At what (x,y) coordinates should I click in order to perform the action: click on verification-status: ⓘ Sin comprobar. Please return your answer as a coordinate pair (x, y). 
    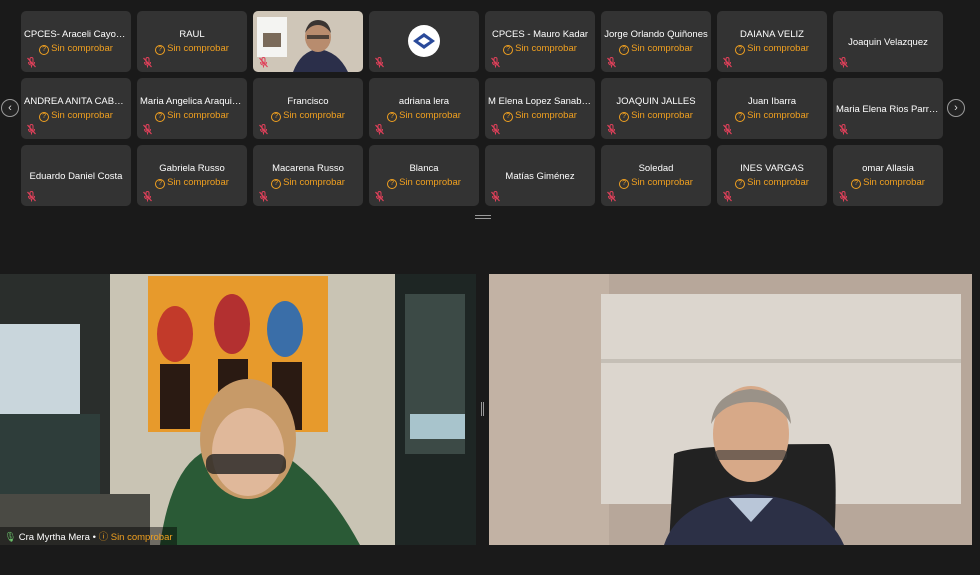
    Looking at the image, I should click on (136, 537).